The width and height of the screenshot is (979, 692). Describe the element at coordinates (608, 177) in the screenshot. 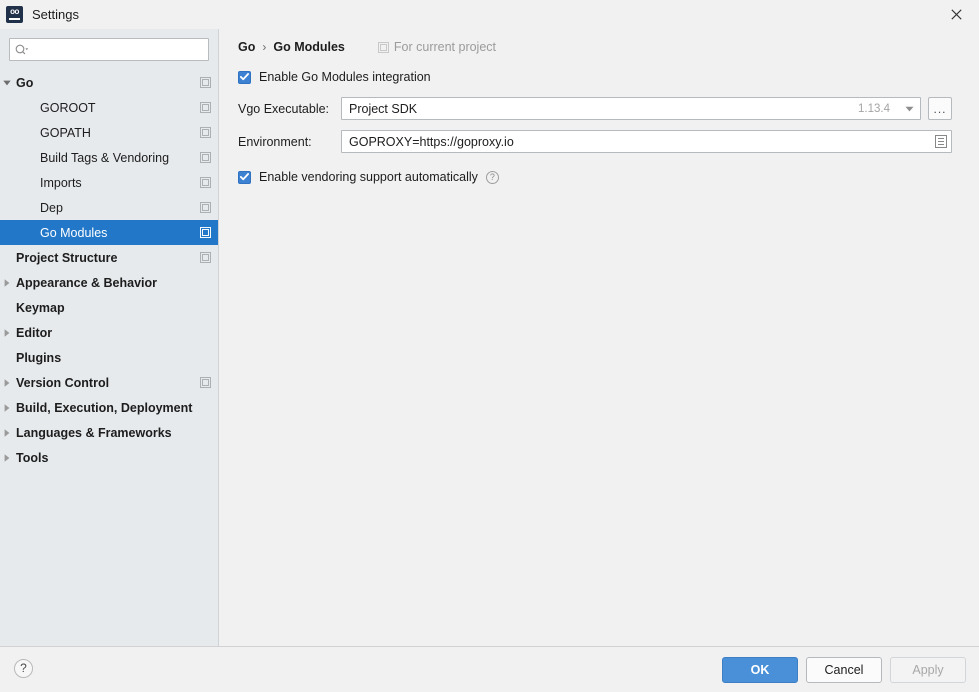

I see `enable-vendoring-row: Enable vendoring support automatically ?` at that location.